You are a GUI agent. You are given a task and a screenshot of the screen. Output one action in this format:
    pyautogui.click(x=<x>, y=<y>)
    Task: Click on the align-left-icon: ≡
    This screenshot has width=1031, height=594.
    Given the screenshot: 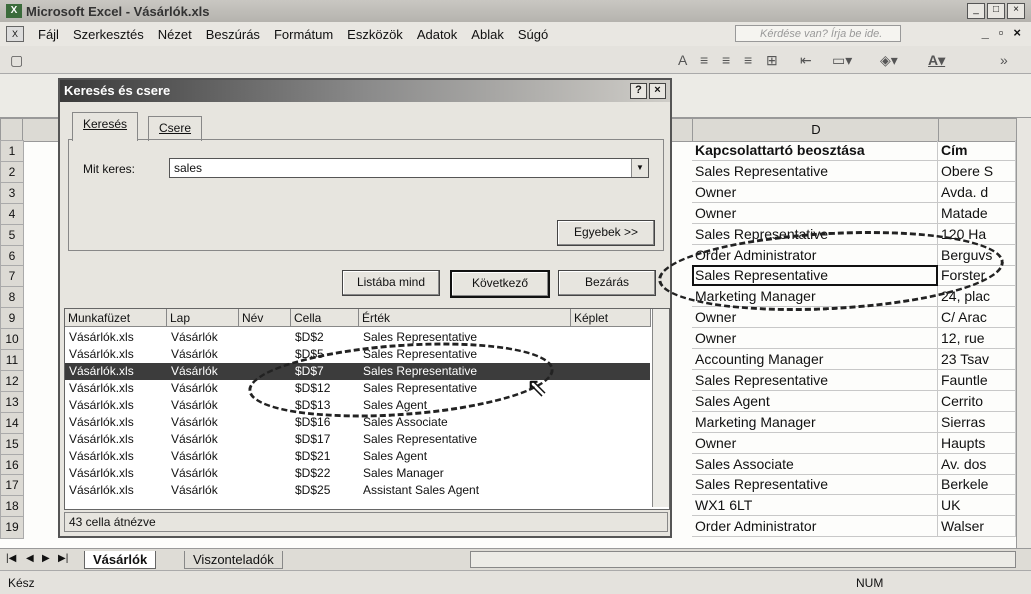 What is the action you would take?
    pyautogui.click(x=704, y=60)
    